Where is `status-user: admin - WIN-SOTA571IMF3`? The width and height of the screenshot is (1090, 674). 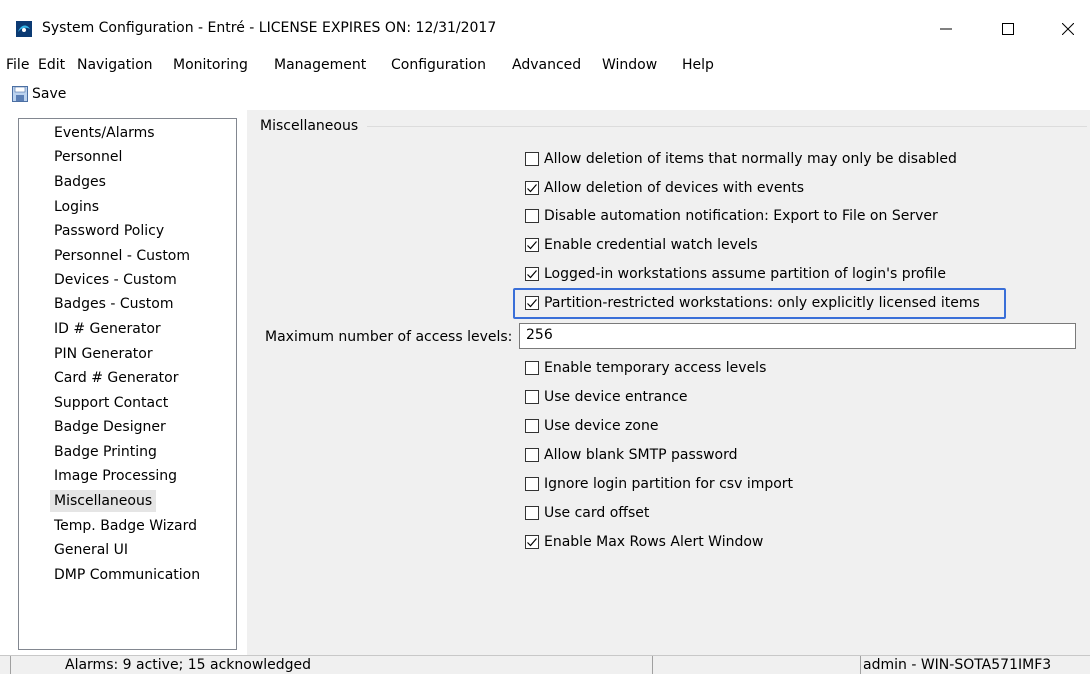 status-user: admin - WIN-SOTA571IMF3 is located at coordinates (957, 665).